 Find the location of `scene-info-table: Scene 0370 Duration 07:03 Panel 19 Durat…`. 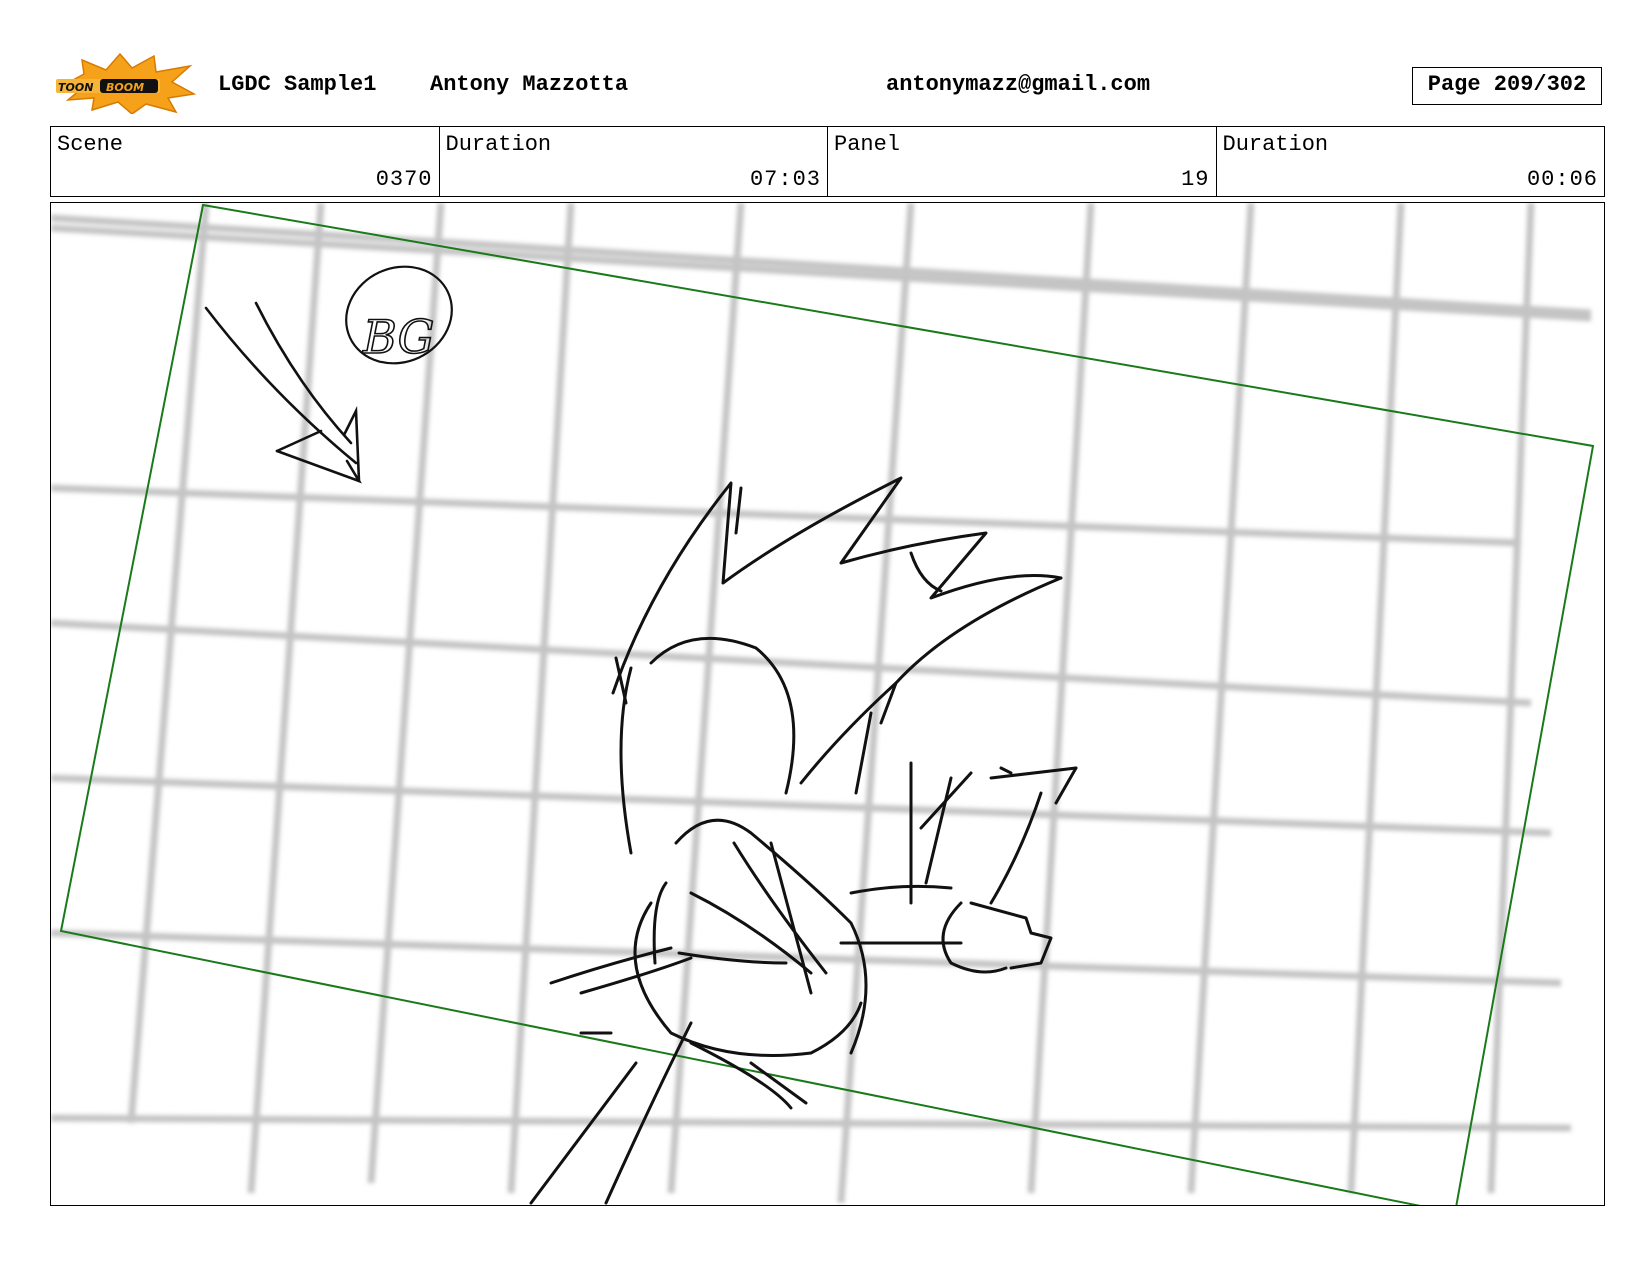

scene-info-table: Scene 0370 Duration 07:03 Panel 19 Durat… is located at coordinates (827, 161).